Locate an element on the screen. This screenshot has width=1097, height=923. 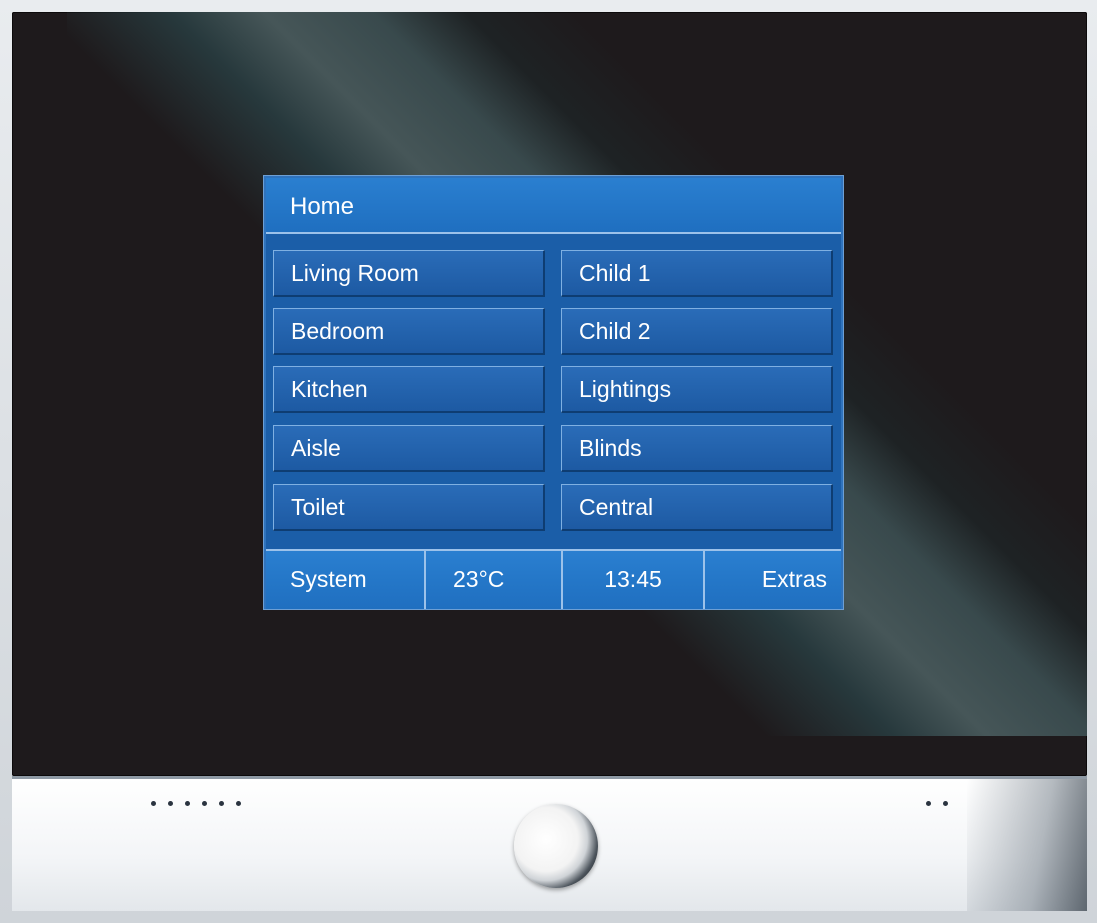
room-button-toilet: Toilet is located at coordinates (409, 507).